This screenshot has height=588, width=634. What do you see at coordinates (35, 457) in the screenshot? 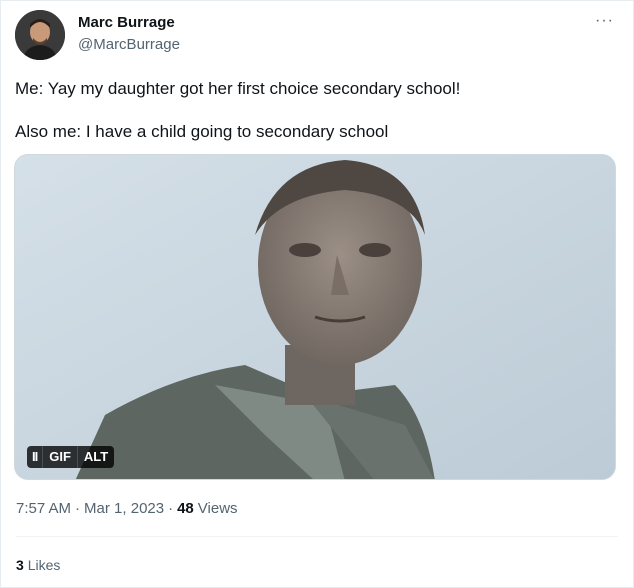
I see `pause-icon: II` at bounding box center [35, 457].